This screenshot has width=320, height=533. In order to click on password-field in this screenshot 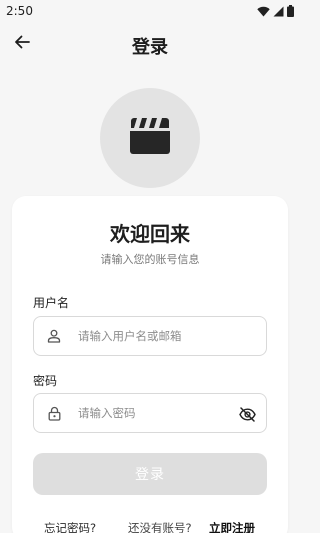, I will do `click(150, 413)`.